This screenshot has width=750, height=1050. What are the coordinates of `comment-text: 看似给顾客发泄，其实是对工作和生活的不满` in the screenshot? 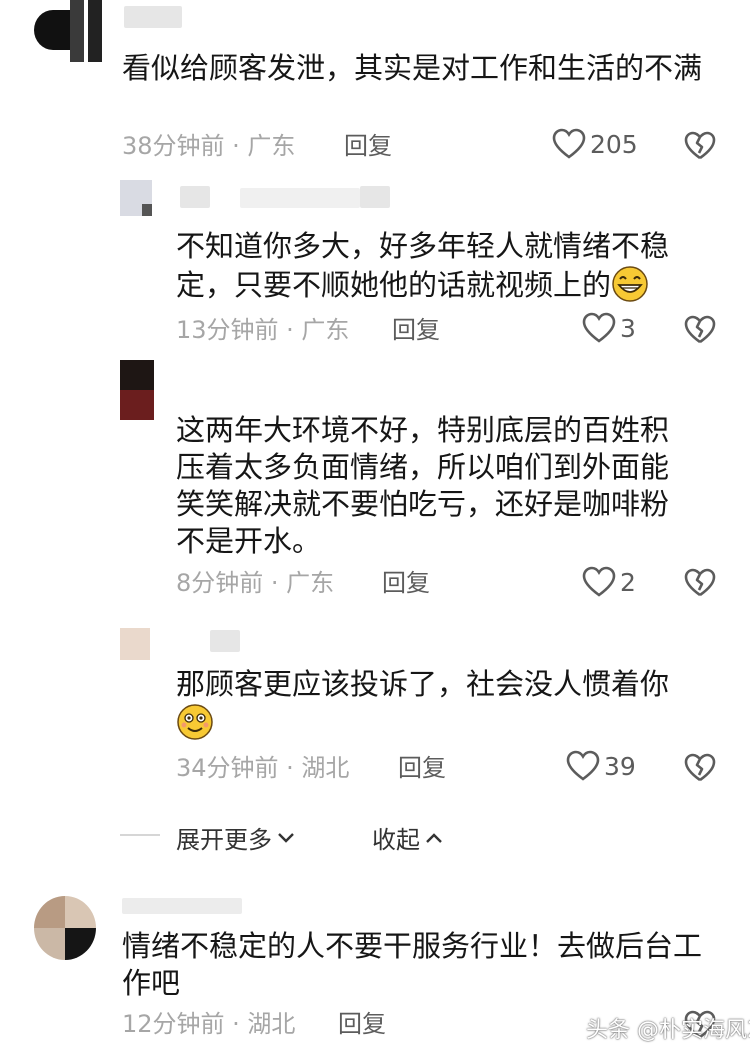 It's located at (412, 68).